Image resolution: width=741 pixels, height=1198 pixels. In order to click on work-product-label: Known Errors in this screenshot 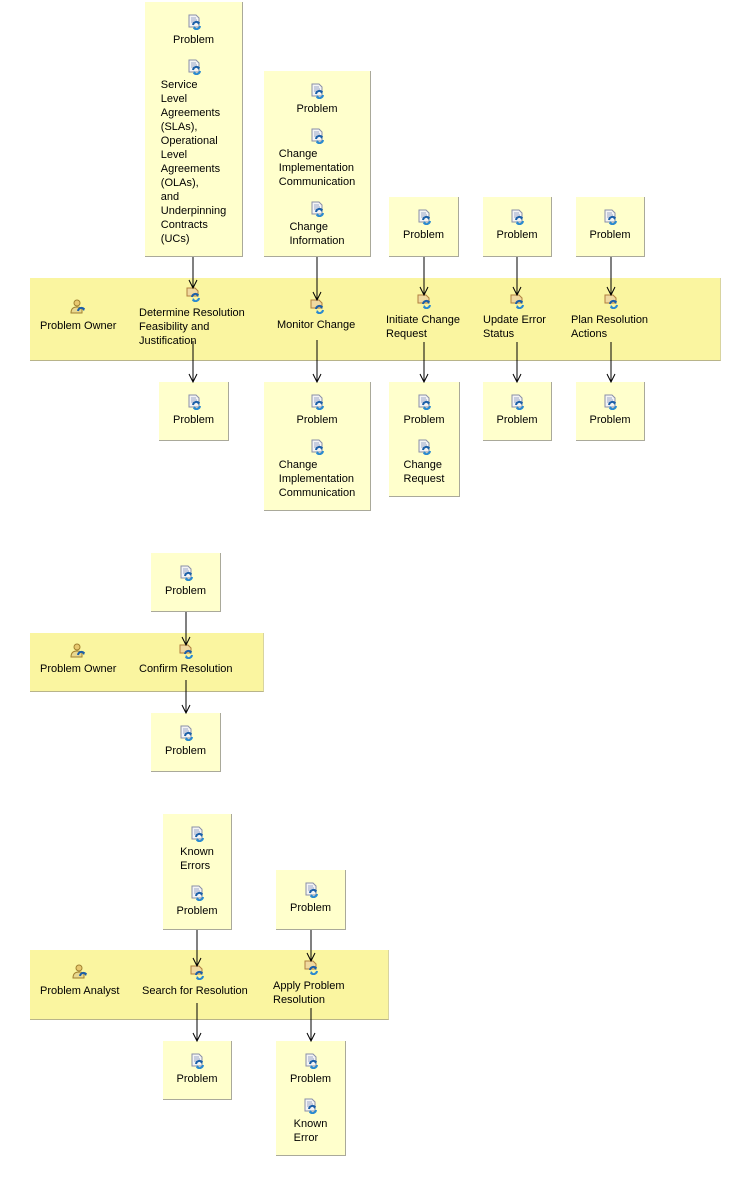, I will do `click(197, 859)`.